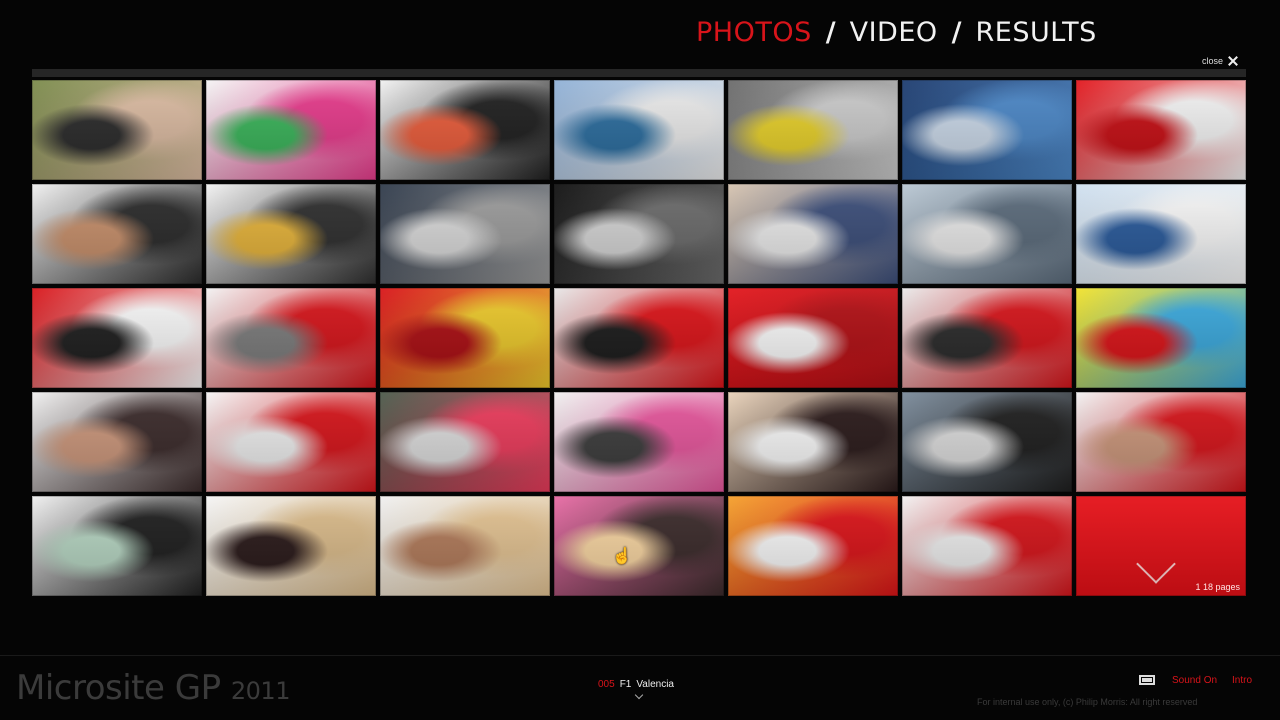 Image resolution: width=1280 pixels, height=720 pixels. I want to click on photo-thumbnail-f1-car-pop-art, so click(1161, 338).